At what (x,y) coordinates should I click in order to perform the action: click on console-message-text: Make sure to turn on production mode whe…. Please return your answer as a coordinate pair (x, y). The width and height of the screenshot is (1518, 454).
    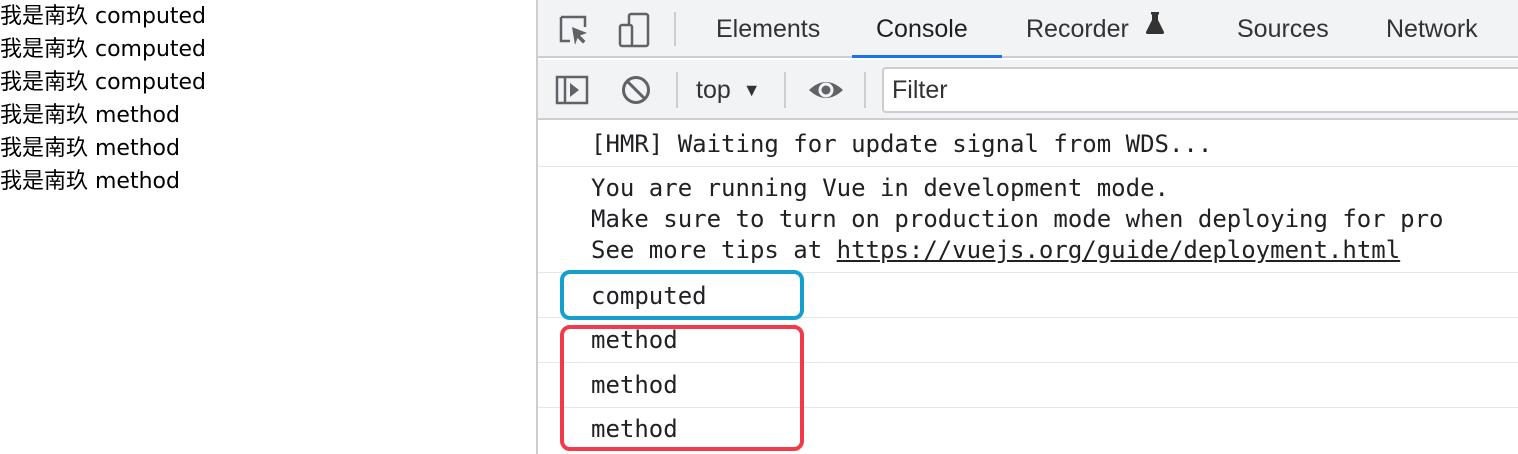
    Looking at the image, I should click on (1017, 219).